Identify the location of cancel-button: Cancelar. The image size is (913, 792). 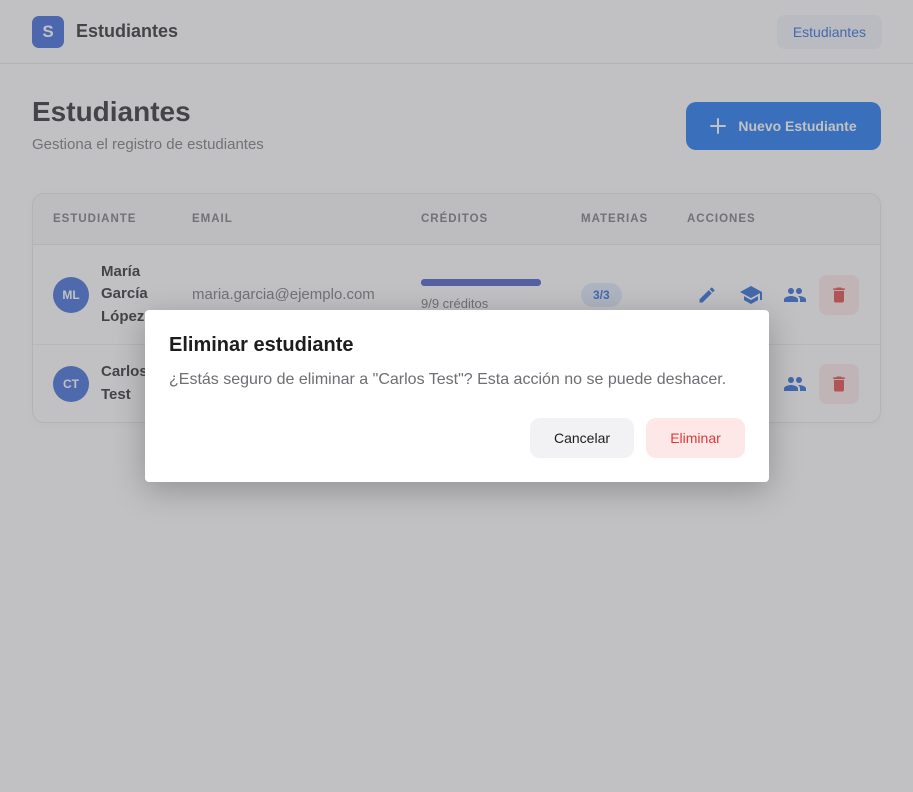
(582, 438).